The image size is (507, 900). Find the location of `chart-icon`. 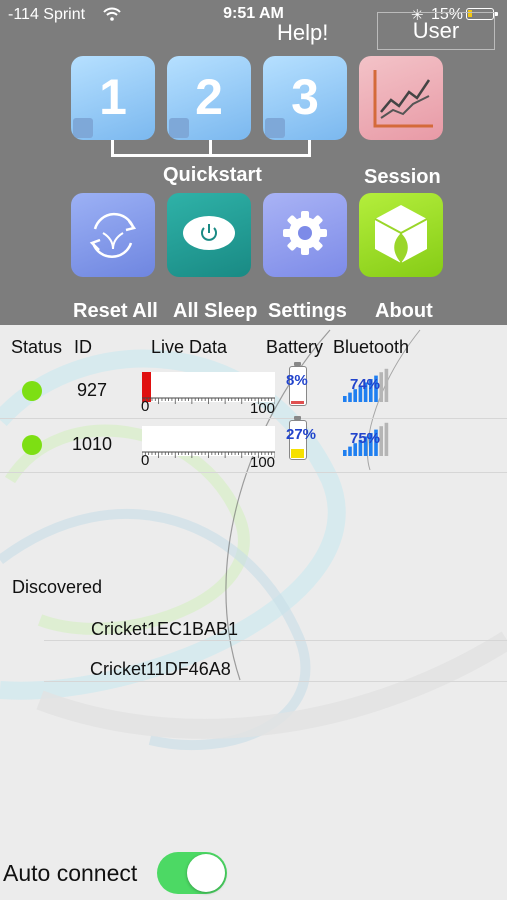

chart-icon is located at coordinates (403, 99).